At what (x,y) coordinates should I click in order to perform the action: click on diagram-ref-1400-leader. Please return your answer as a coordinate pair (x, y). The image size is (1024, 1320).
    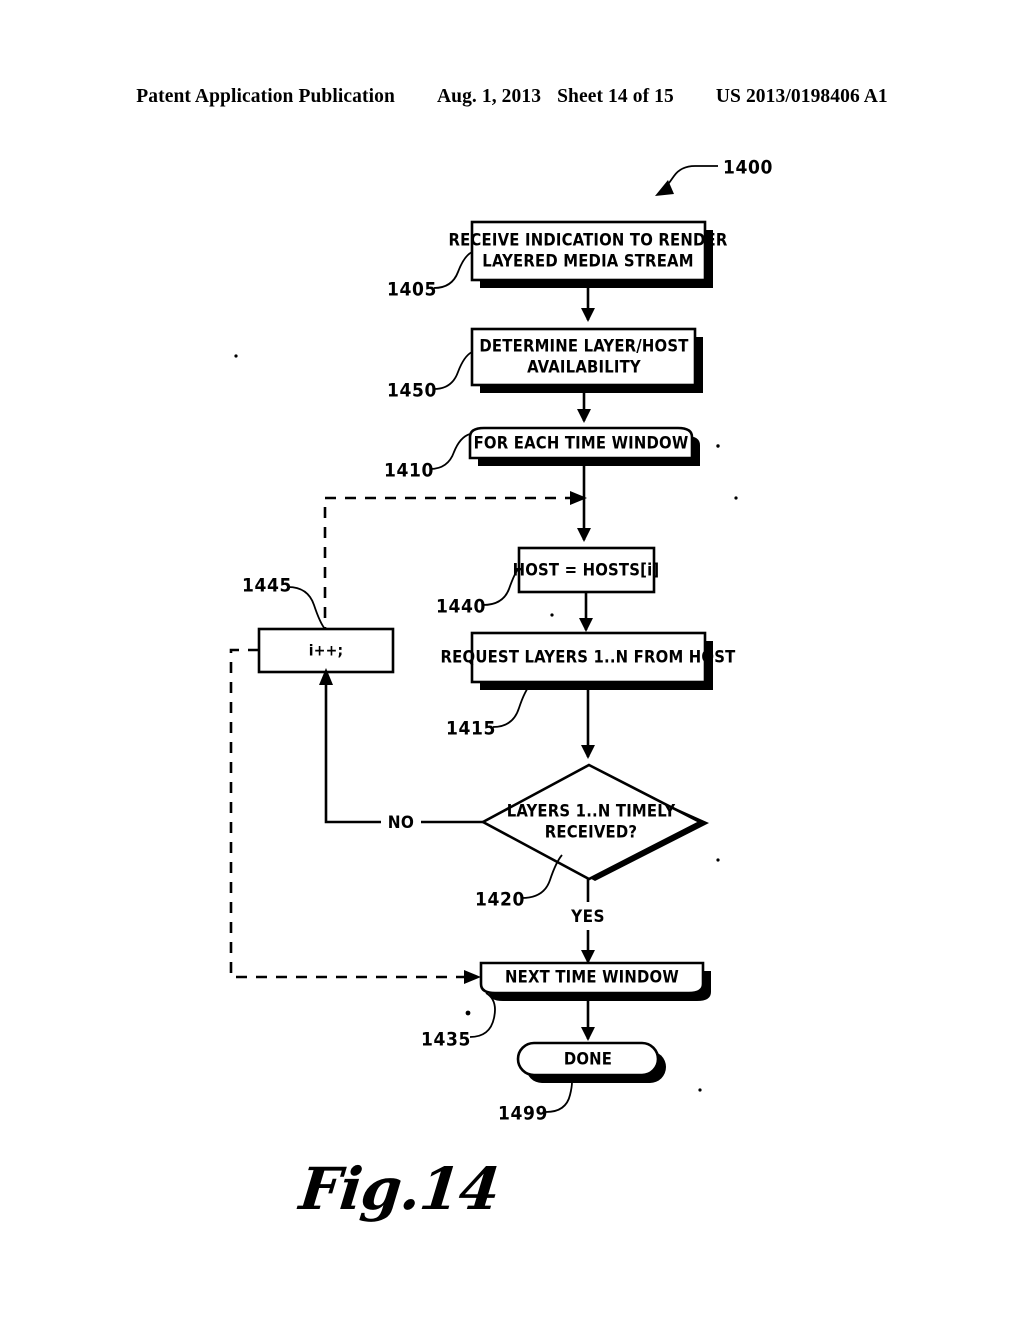
    Looking at the image, I should click on (686, 180).